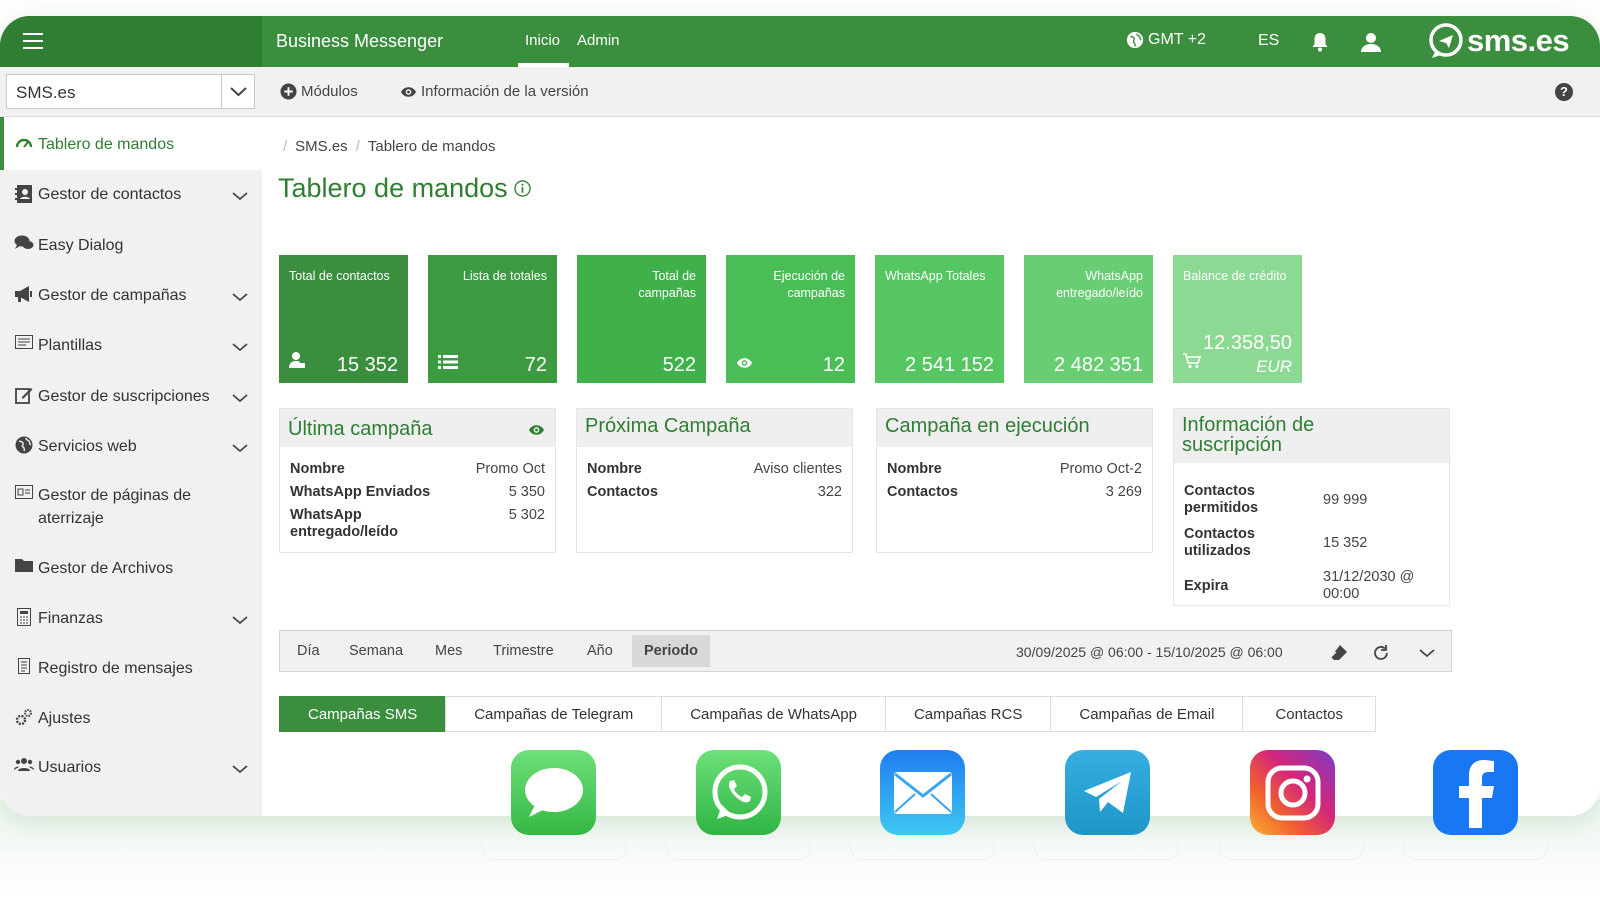  I want to click on sidebar-item-dashboard: Tablero de mandos, so click(131, 143).